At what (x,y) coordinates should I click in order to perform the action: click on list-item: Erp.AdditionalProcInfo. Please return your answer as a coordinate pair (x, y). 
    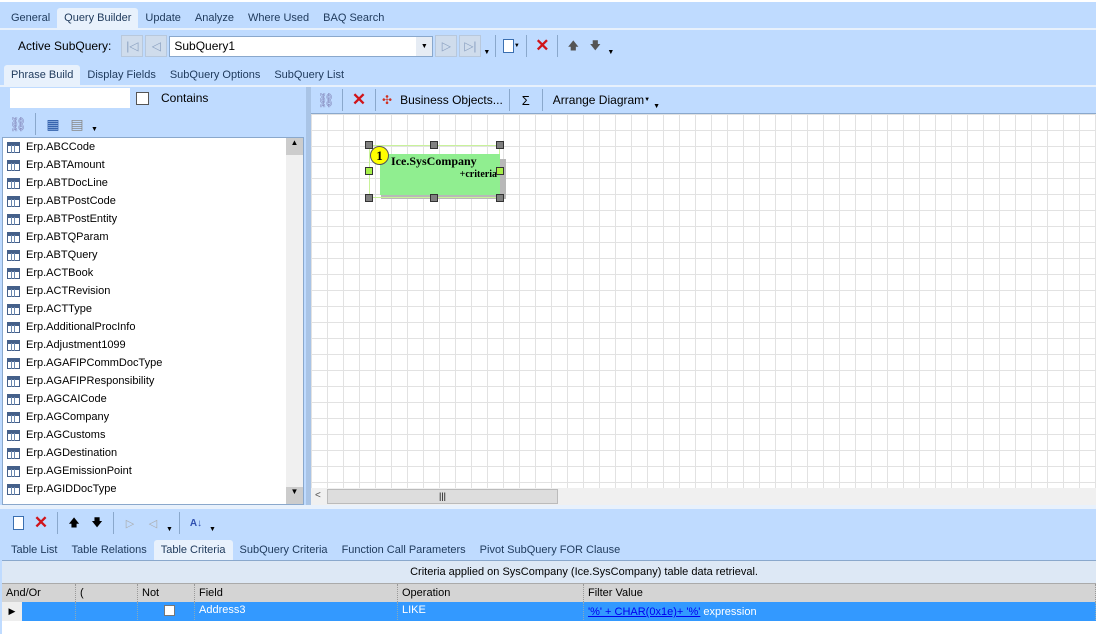
    Looking at the image, I should click on (153, 327).